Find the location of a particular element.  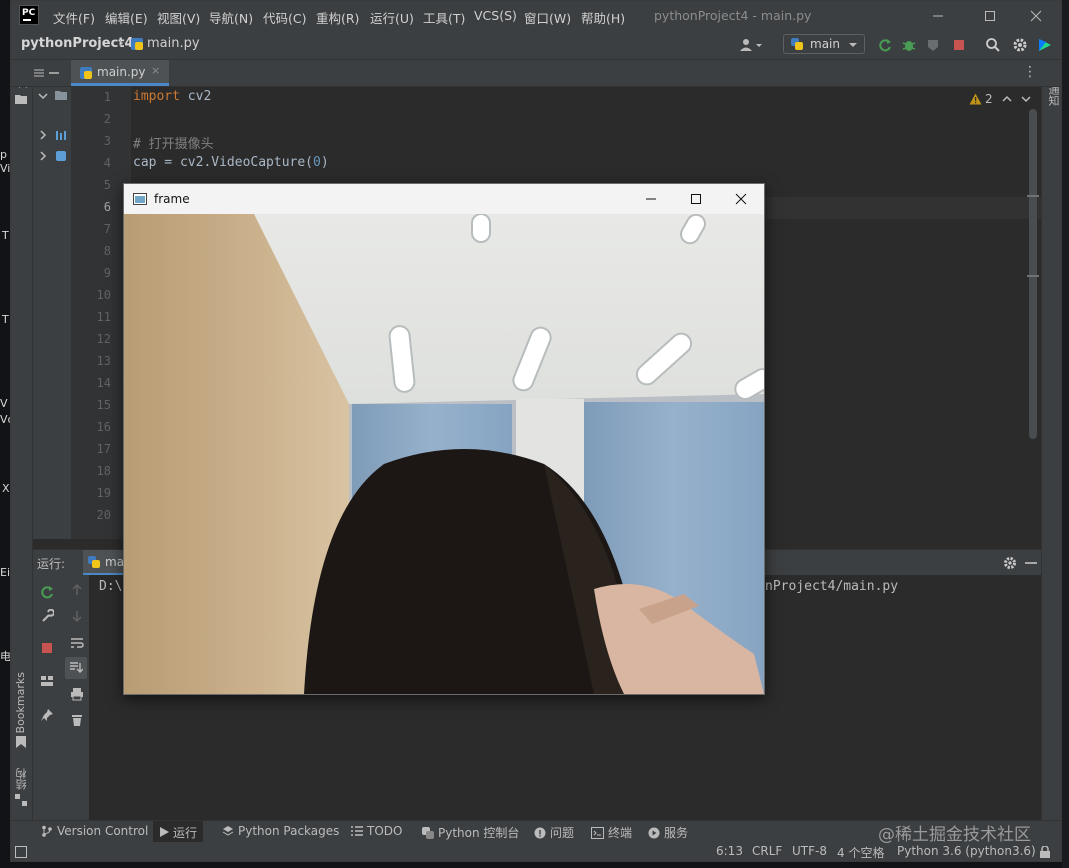

window-app-icon is located at coordinates (140, 199).